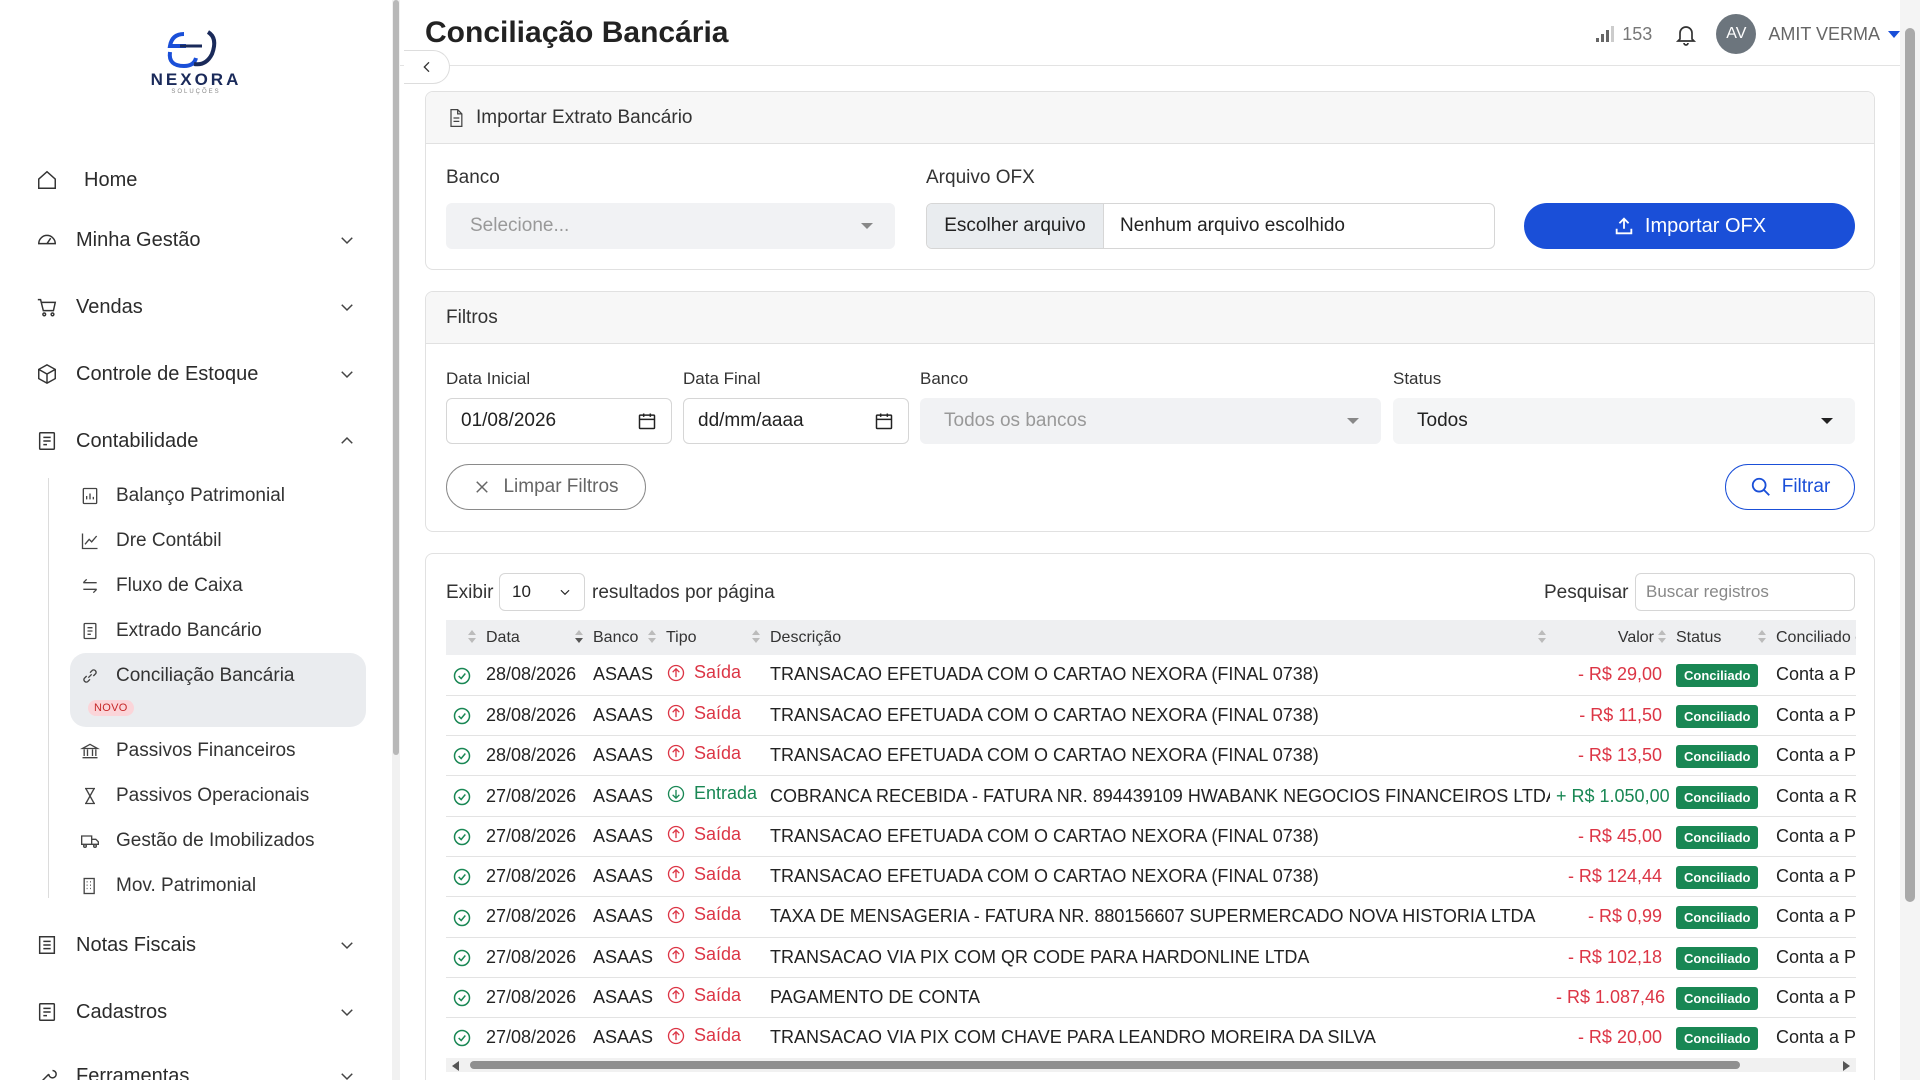 This screenshot has height=1080, width=1920. I want to click on table-horizontal-scrollbar, so click(1151, 1065).